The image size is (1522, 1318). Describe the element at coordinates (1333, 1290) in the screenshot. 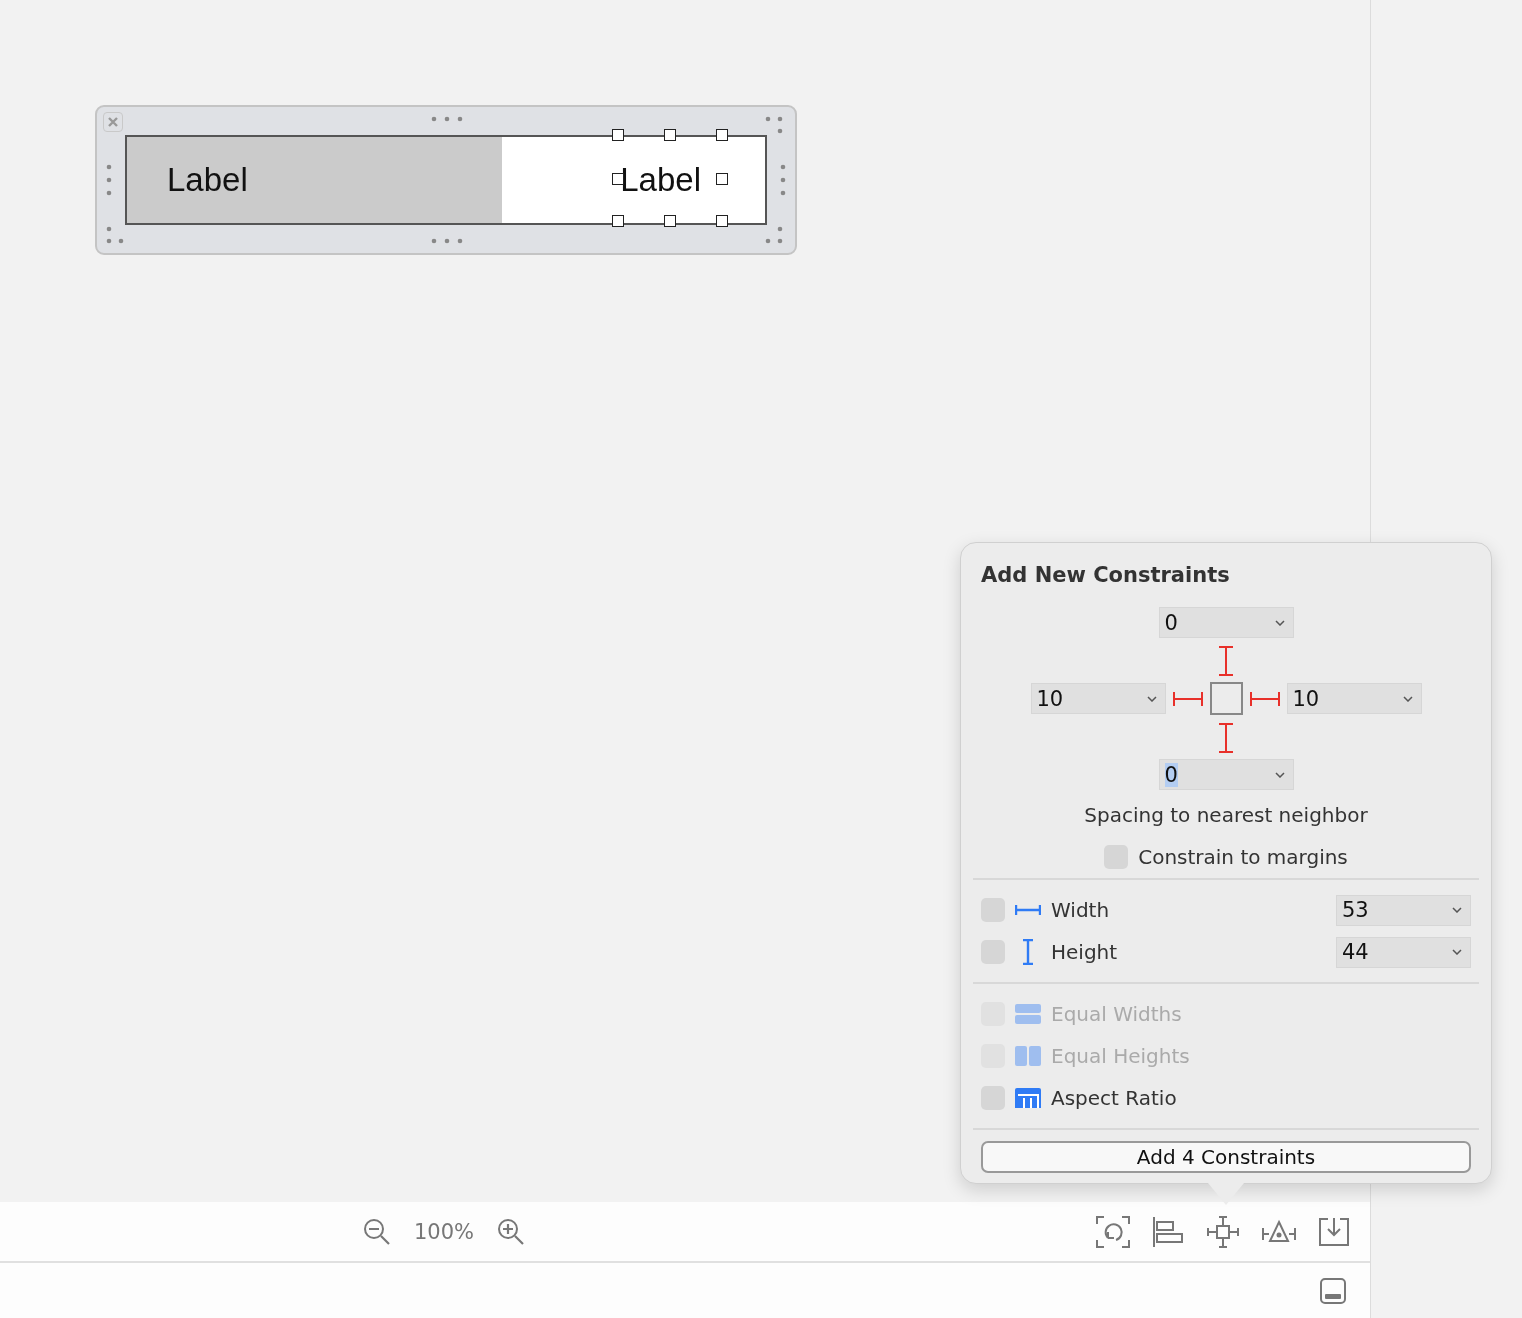

I see `panel-toggle-icon` at that location.